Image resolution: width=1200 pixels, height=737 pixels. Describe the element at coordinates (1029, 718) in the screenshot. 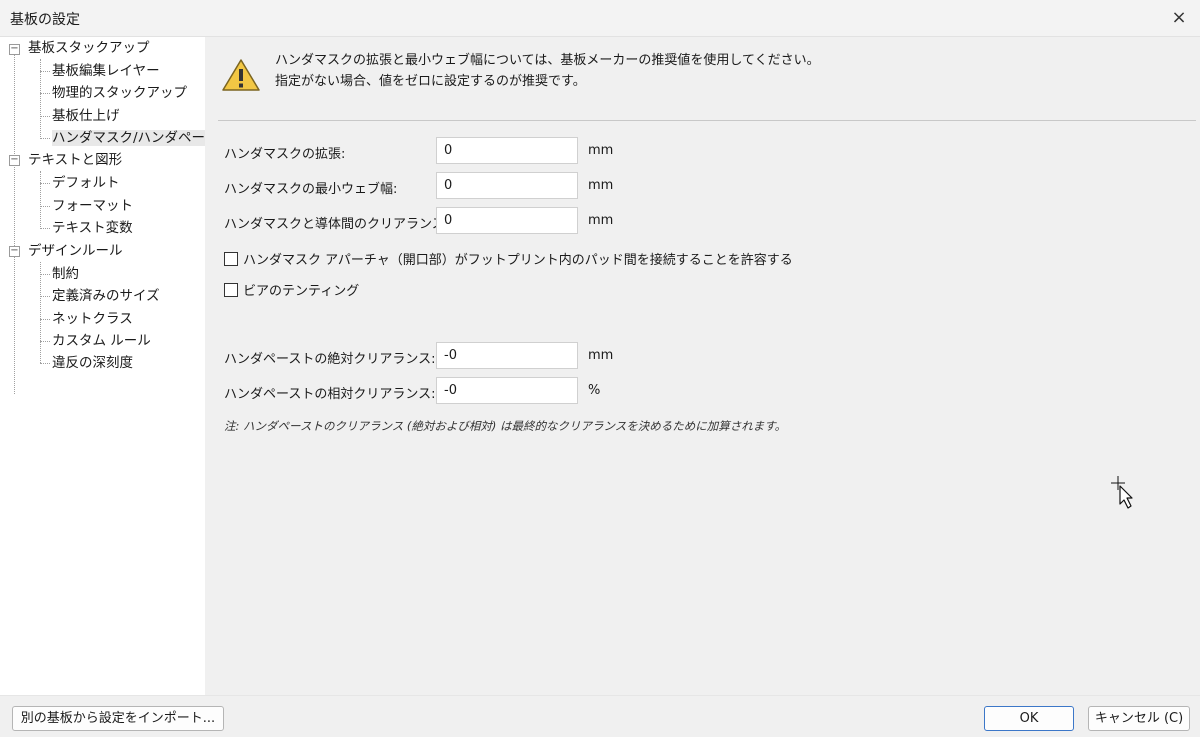

I see `ok-button: OK` at that location.